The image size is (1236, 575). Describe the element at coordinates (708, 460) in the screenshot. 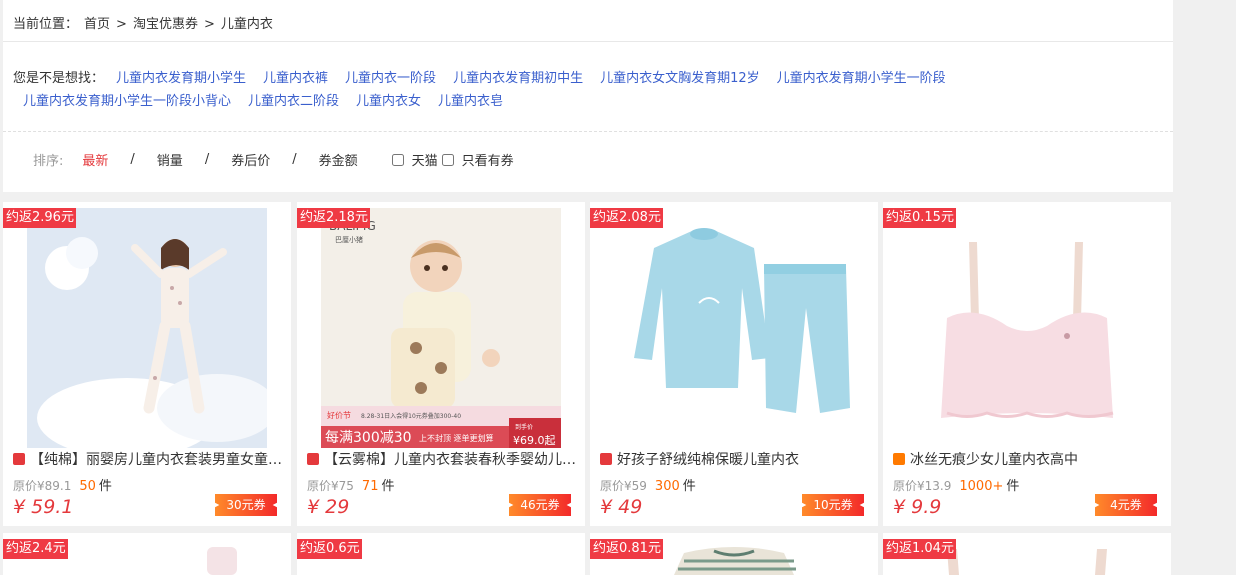

I see `product-title-text: 好孩子舒绒纯棉保暖儿童内衣` at that location.